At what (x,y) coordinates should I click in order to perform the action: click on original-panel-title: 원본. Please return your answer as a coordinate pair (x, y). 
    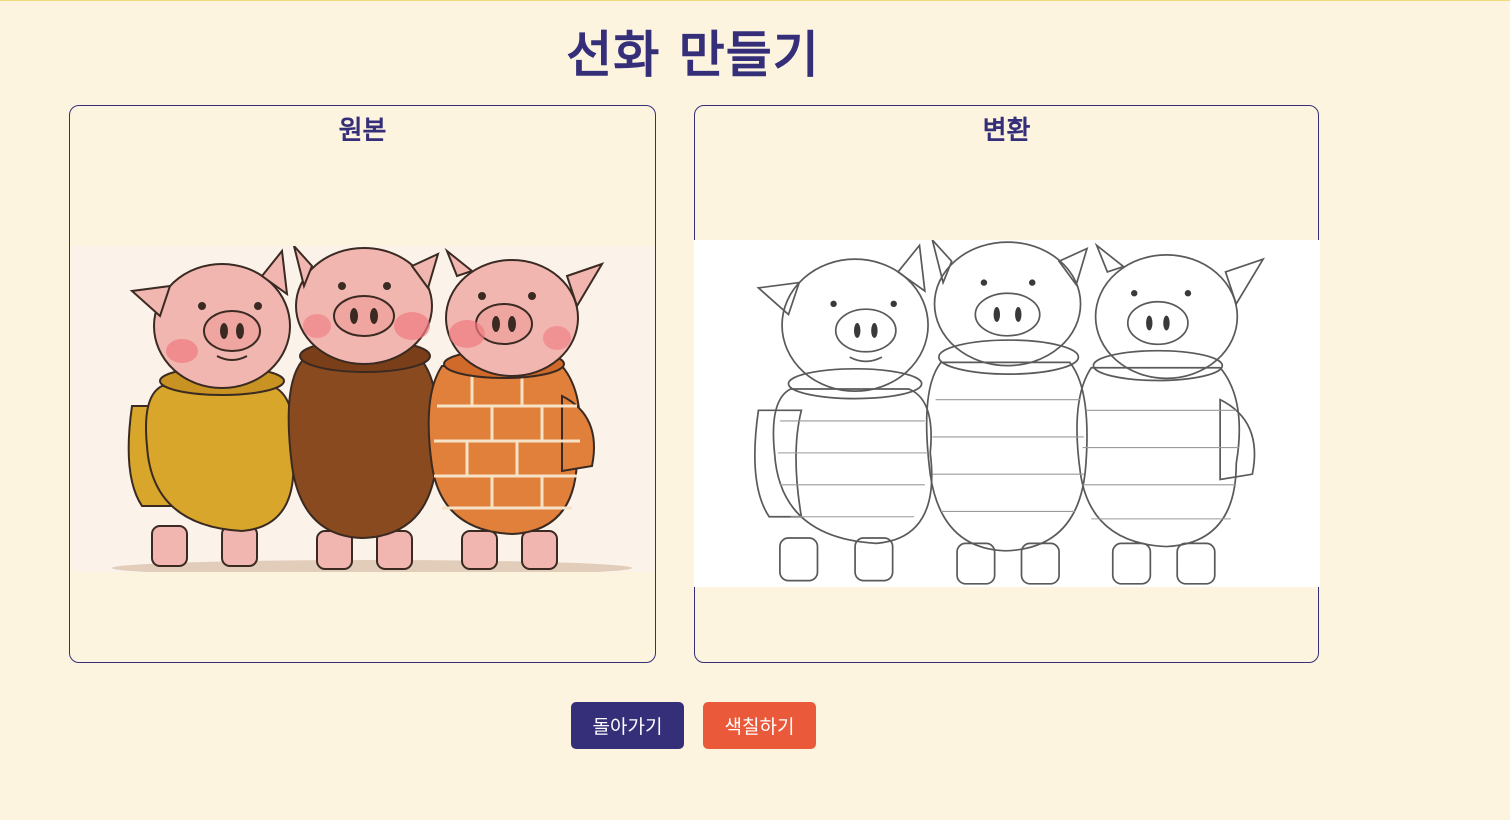
    Looking at the image, I should click on (362, 131).